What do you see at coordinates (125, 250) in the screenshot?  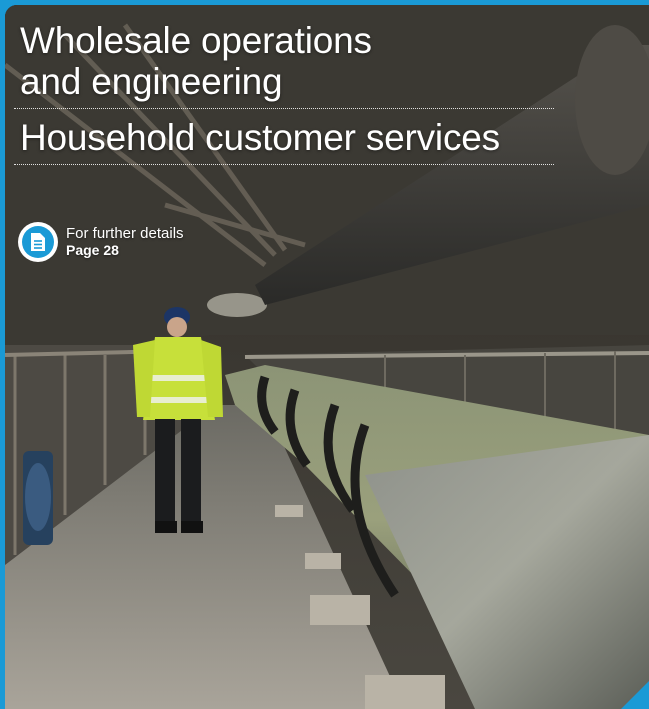 I see `reference-page-link: Page 28` at bounding box center [125, 250].